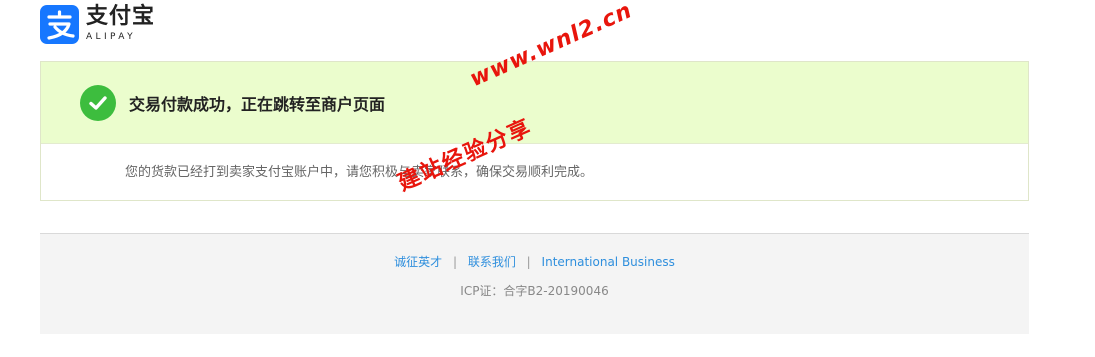  What do you see at coordinates (59, 24) in the screenshot?
I see `alipay-logo-icon` at bounding box center [59, 24].